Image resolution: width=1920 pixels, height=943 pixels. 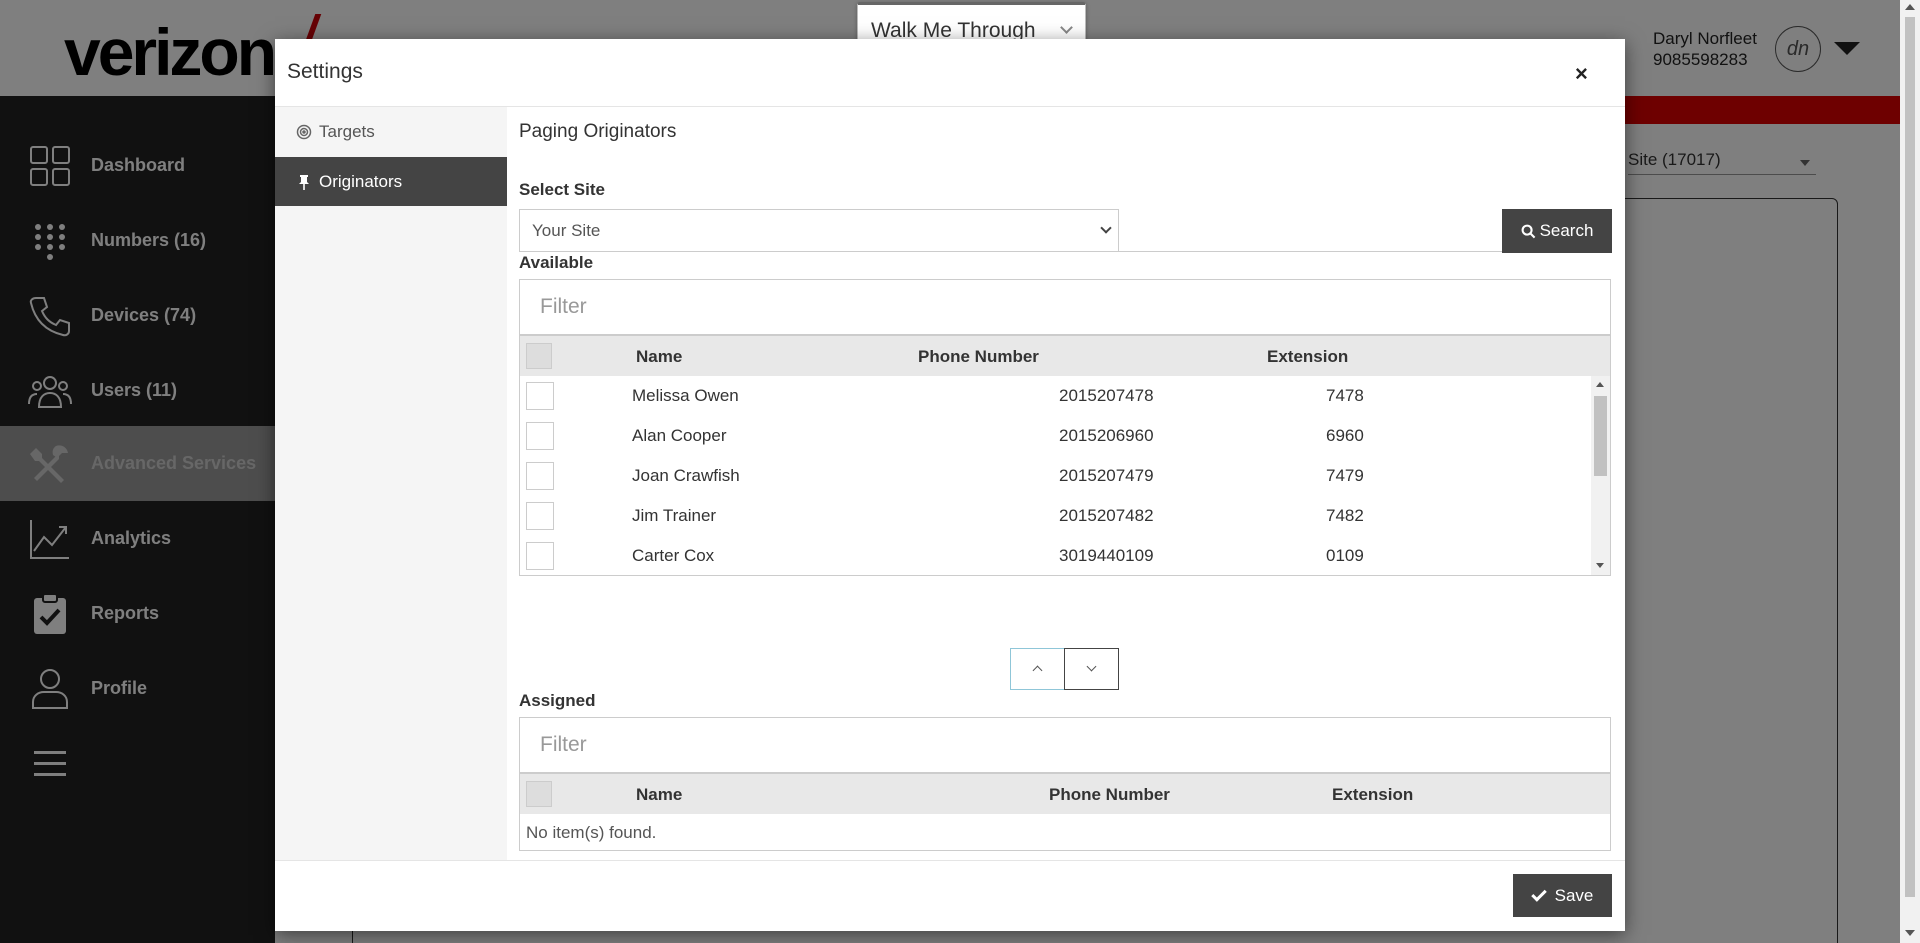 I want to click on assigned-filter-input, so click(x=1065, y=745).